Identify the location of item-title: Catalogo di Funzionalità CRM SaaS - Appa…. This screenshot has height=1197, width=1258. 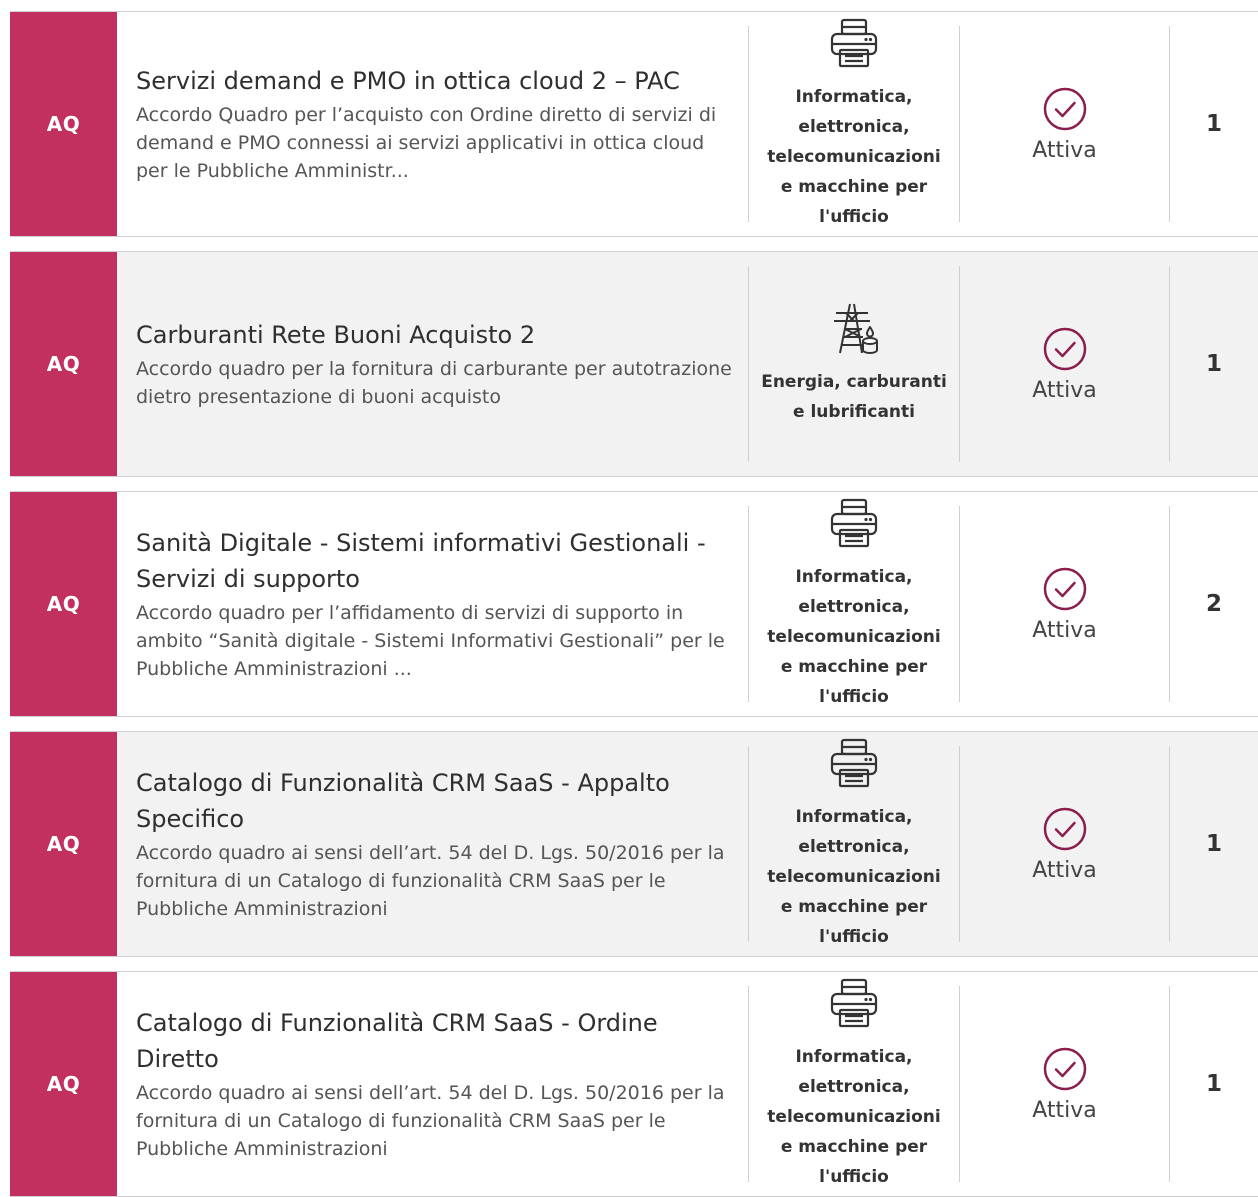
(436, 801).